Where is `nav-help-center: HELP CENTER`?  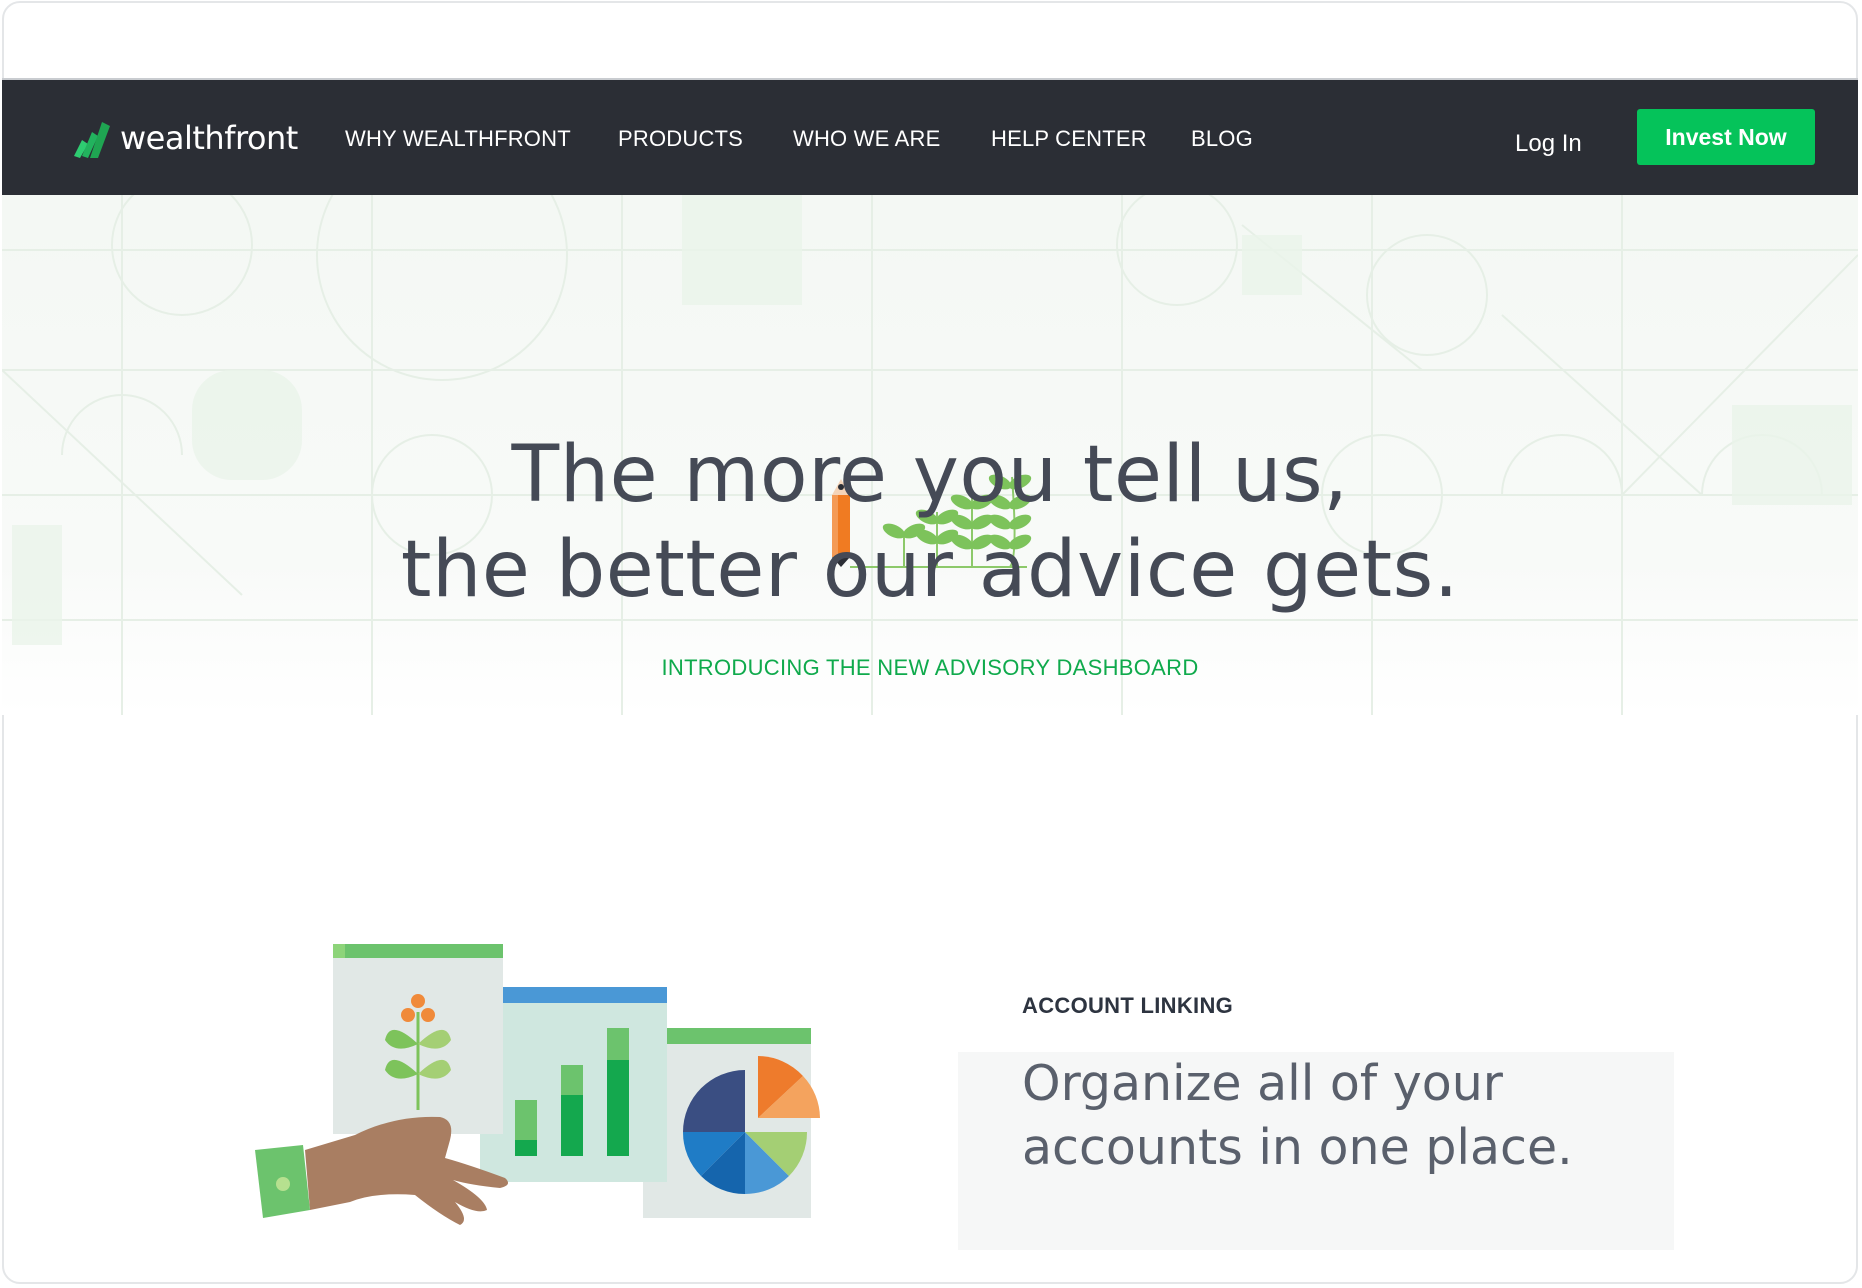 nav-help-center: HELP CENTER is located at coordinates (1069, 139).